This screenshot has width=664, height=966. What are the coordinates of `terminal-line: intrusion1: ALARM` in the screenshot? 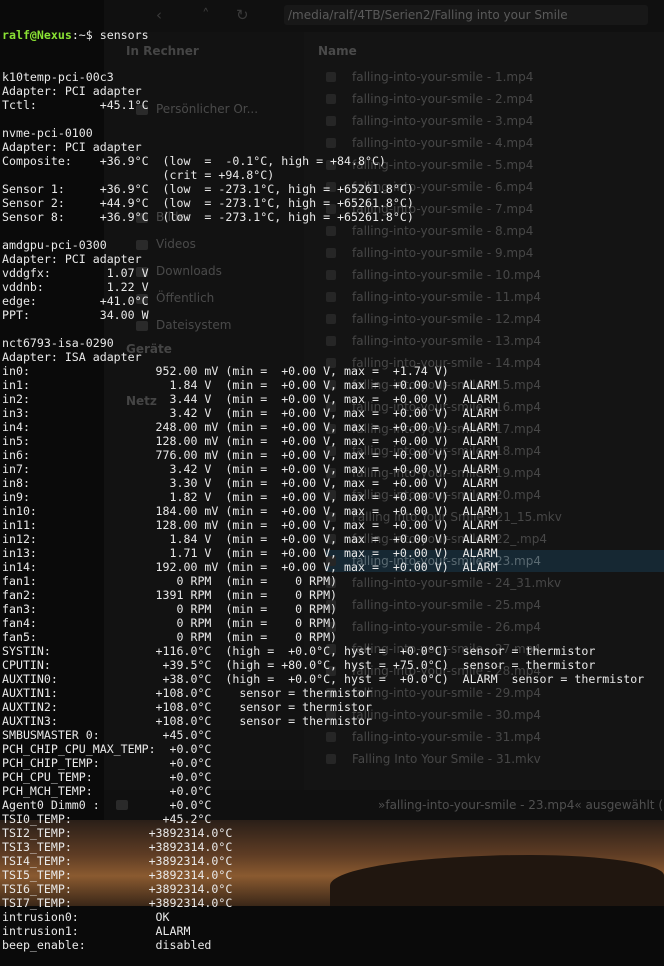 It's located at (96, 931).